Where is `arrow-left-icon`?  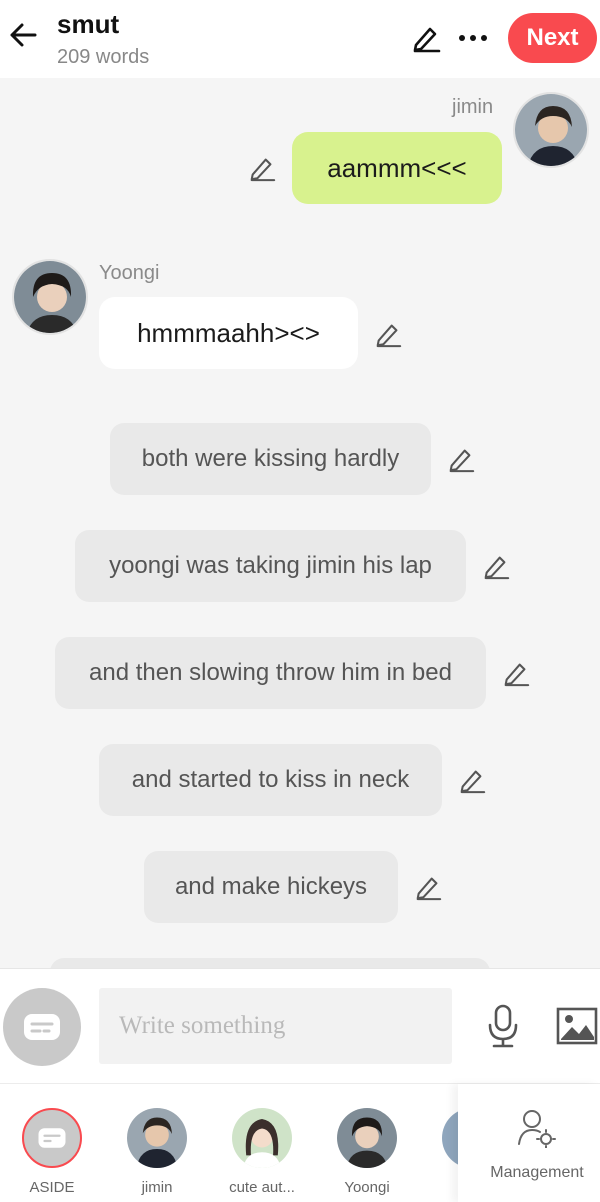 arrow-left-icon is located at coordinates (23, 35).